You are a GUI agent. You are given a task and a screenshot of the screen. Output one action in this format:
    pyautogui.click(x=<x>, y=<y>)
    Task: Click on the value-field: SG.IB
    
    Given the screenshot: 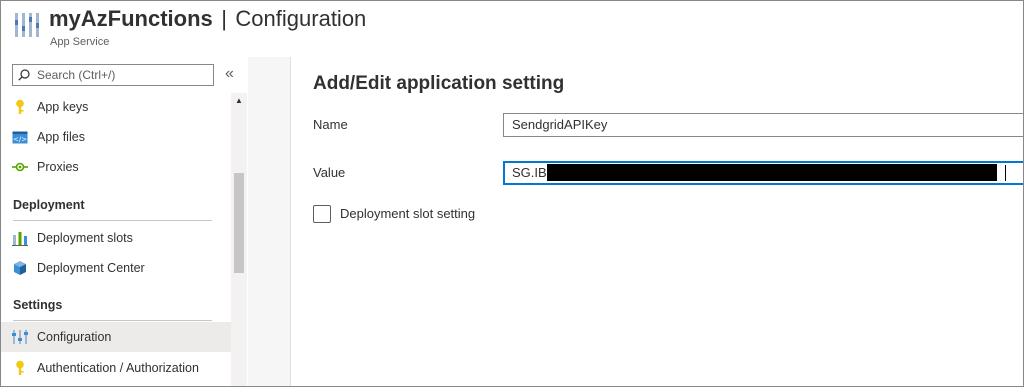 What is the action you would take?
    pyautogui.click(x=763, y=173)
    